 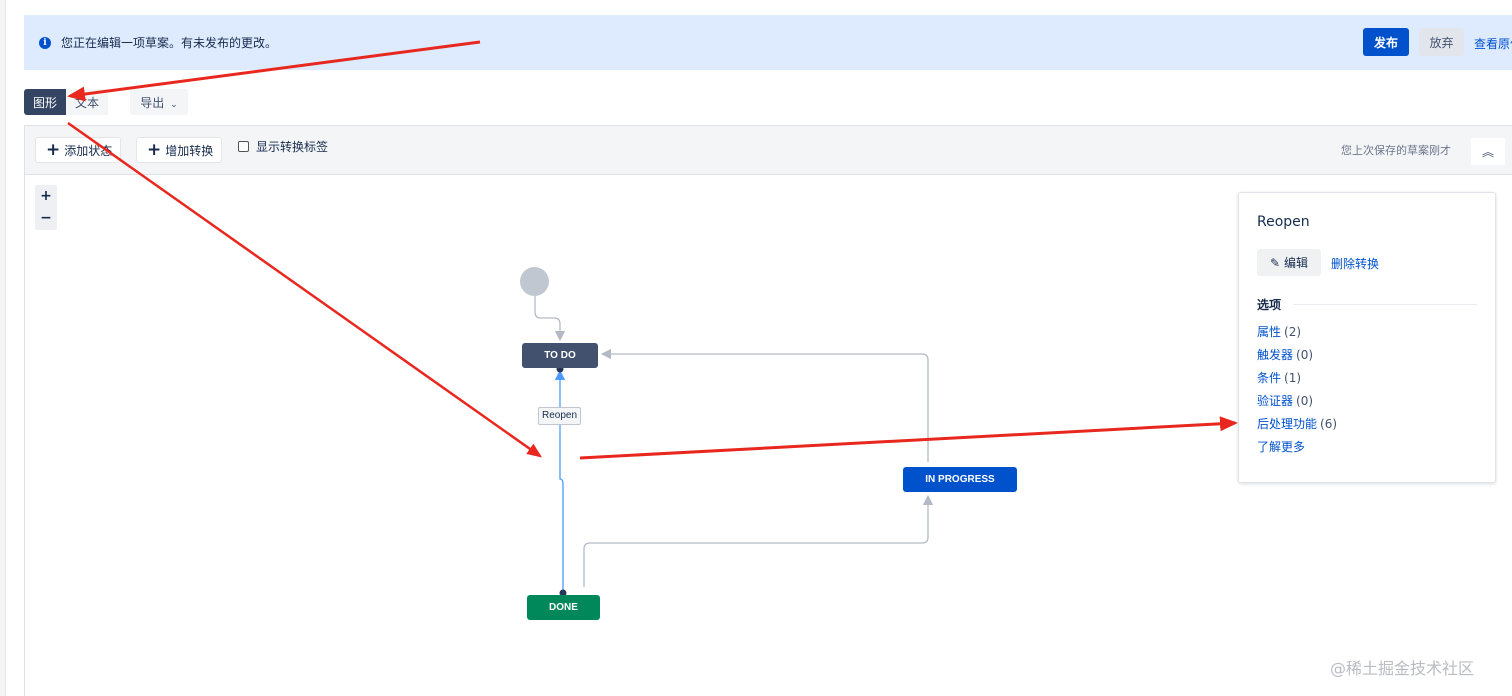 What do you see at coordinates (1281, 446) in the screenshot?
I see `learn-more-link: 了解更多` at bounding box center [1281, 446].